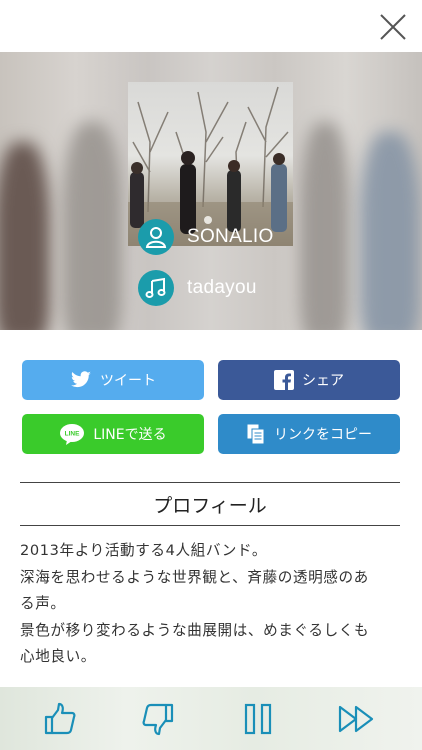 The width and height of the screenshot is (422, 750). I want to click on player-bar, so click(211, 718).